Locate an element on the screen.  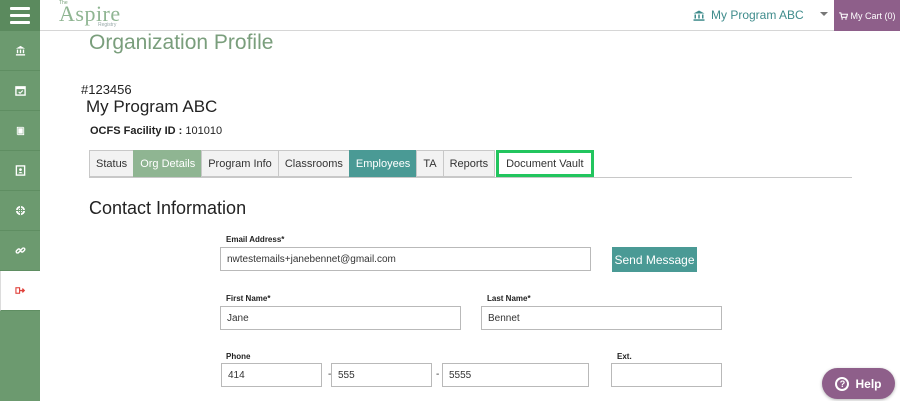
section-title: Contact Information is located at coordinates (168, 208).